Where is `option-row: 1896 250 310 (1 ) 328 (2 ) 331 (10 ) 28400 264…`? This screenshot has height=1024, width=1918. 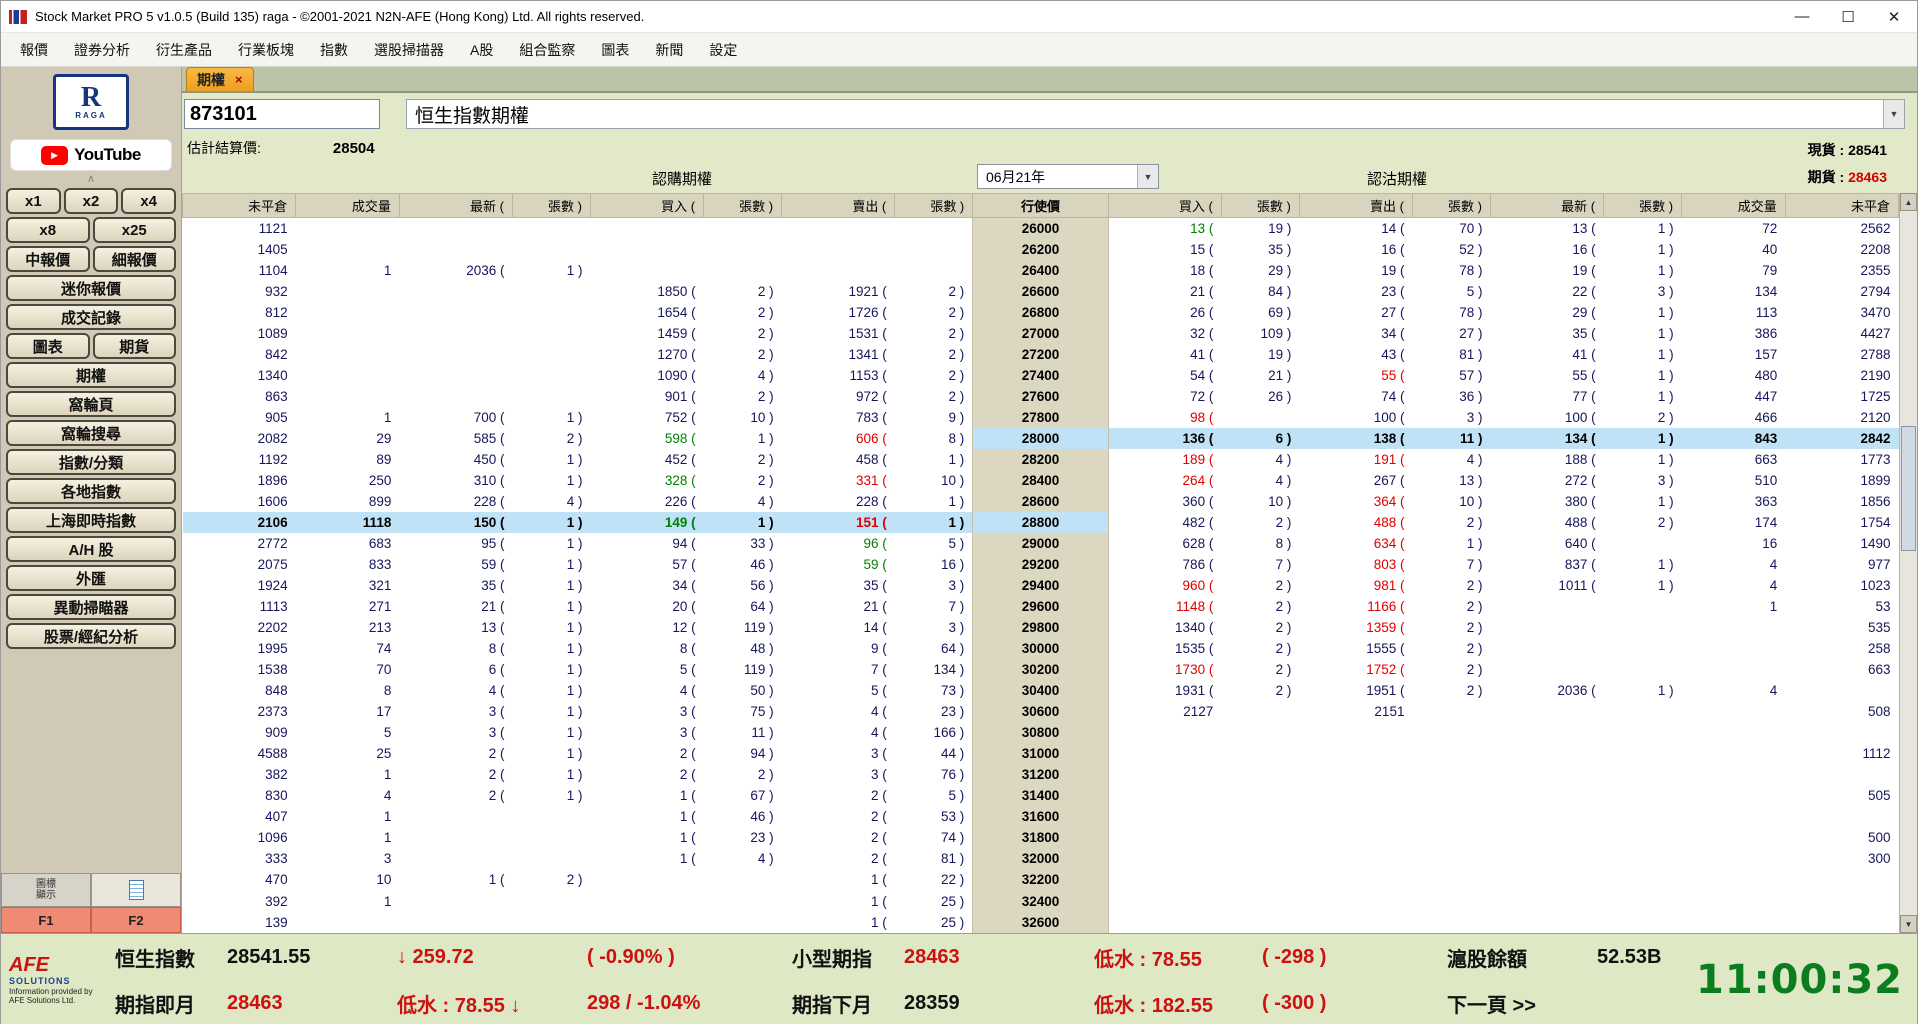
option-row: 1896 250 310 (1 ) 328 (2 ) 331 (10 ) 28400 264… is located at coordinates (1041, 480).